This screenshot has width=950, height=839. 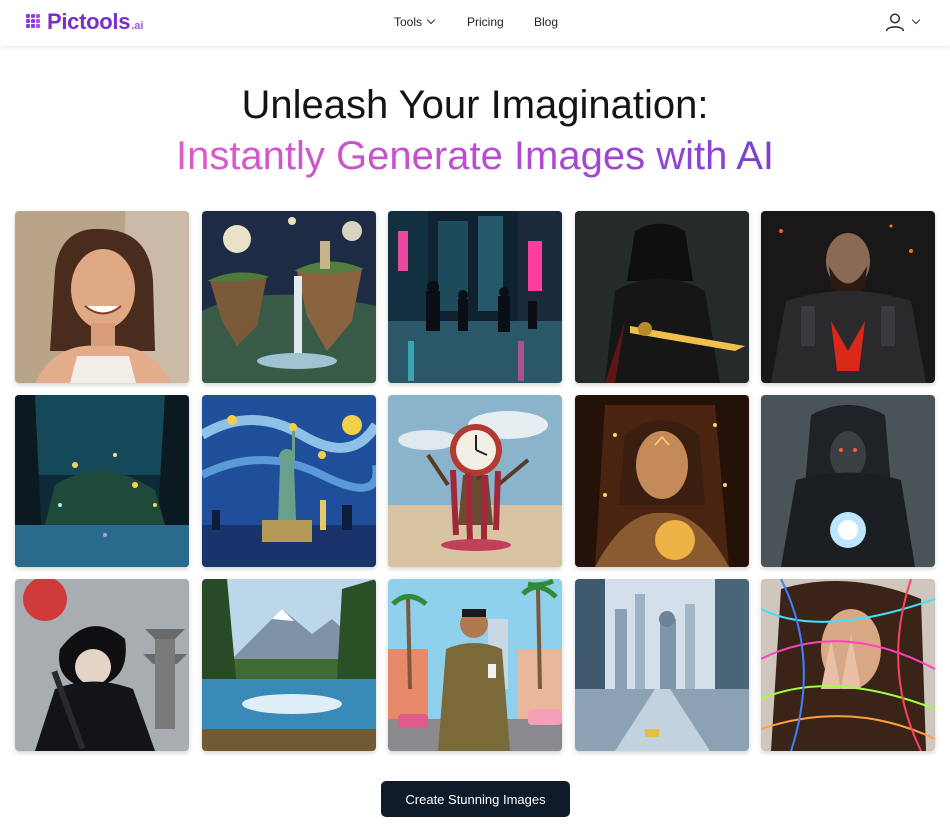 I want to click on nav-tools: Tools, so click(x=415, y=22).